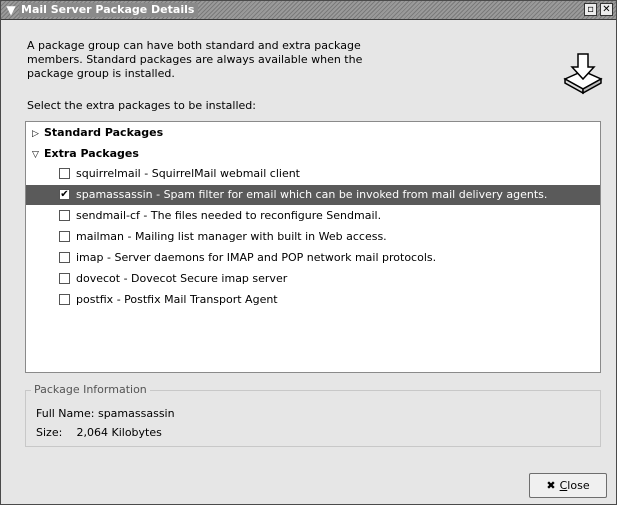 This screenshot has width=617, height=505. I want to click on package-info-legend: Package Information, so click(90, 389).